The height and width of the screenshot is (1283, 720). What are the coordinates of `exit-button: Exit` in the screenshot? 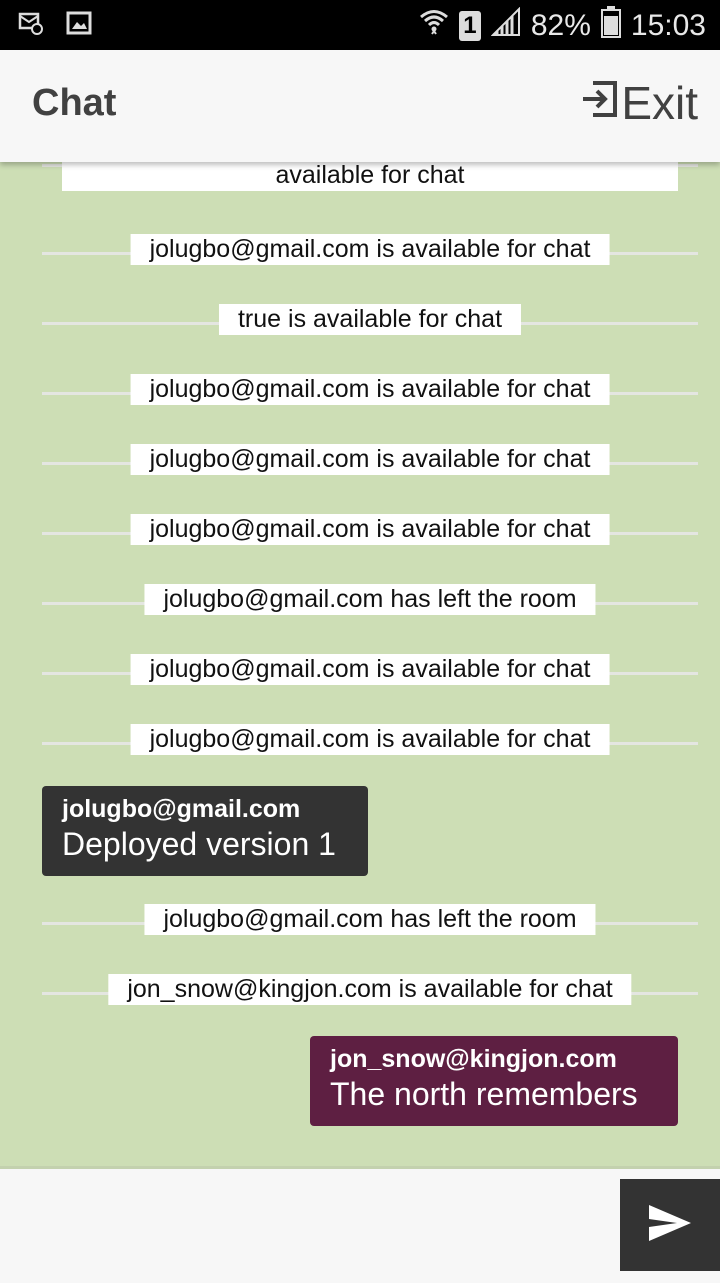 It's located at (638, 103).